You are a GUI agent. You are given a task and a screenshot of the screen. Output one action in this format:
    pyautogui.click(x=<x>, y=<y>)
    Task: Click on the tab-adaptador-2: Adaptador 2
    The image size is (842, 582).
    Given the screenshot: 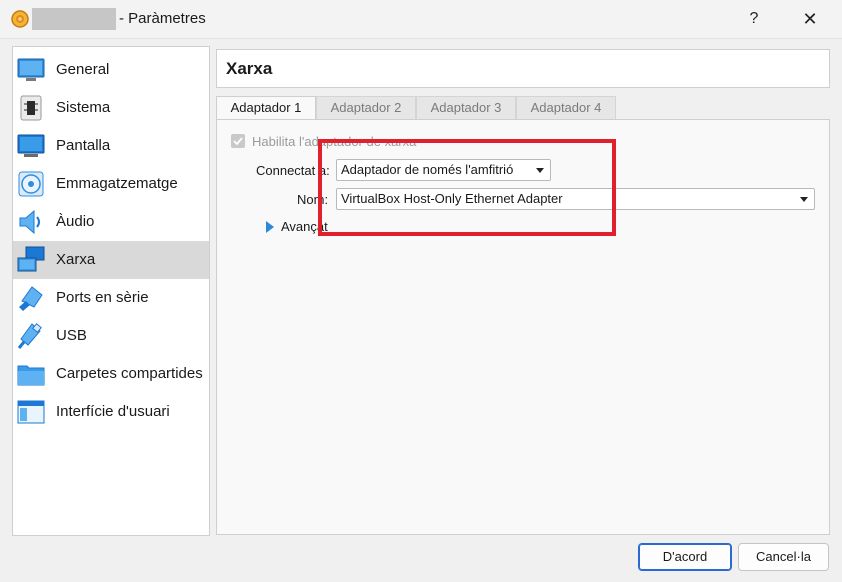 What is the action you would take?
    pyautogui.click(x=366, y=107)
    